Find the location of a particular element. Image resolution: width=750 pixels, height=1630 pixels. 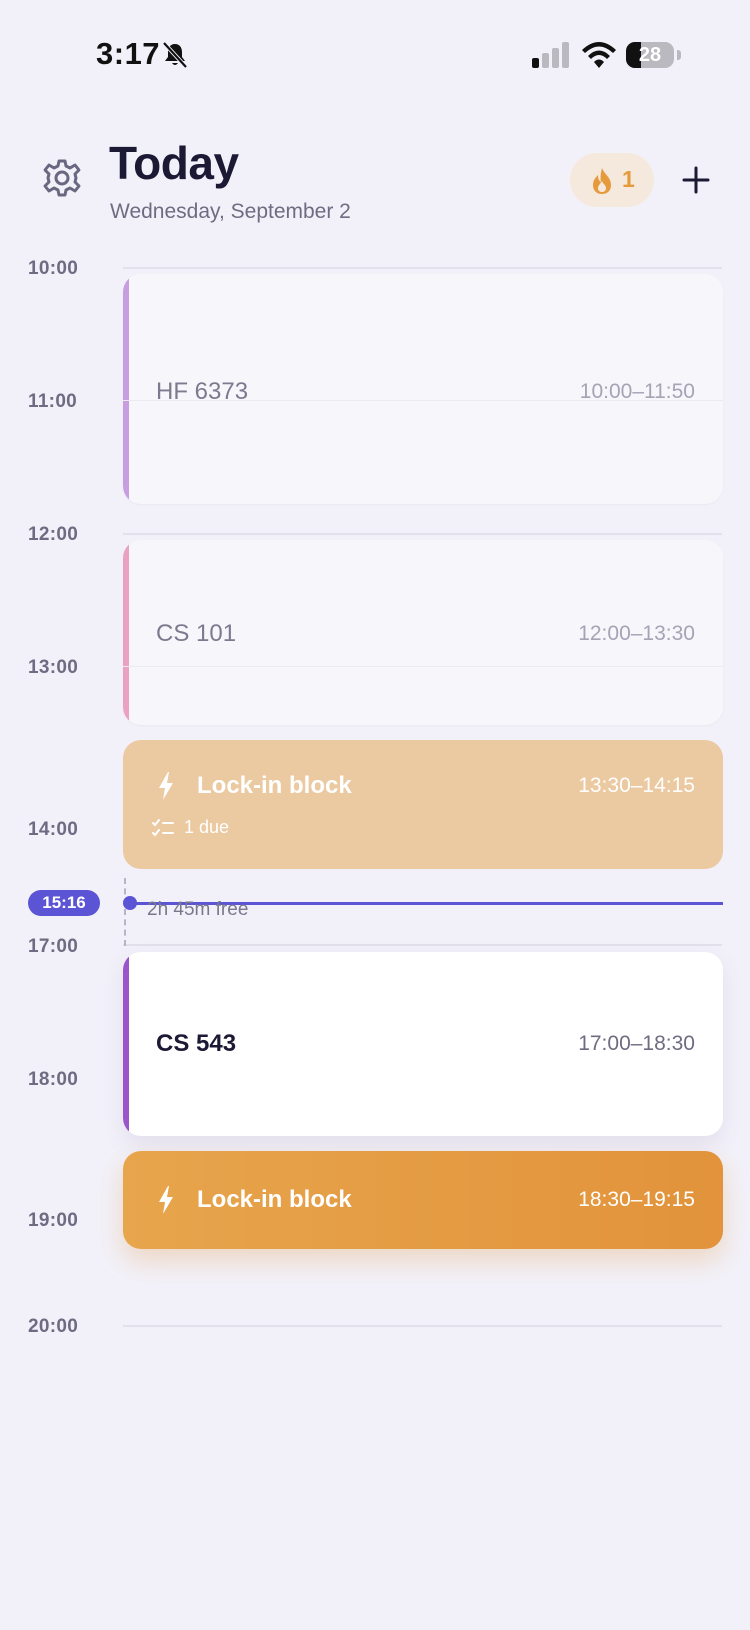

free-gap-dashed-line is located at coordinates (125, 912).